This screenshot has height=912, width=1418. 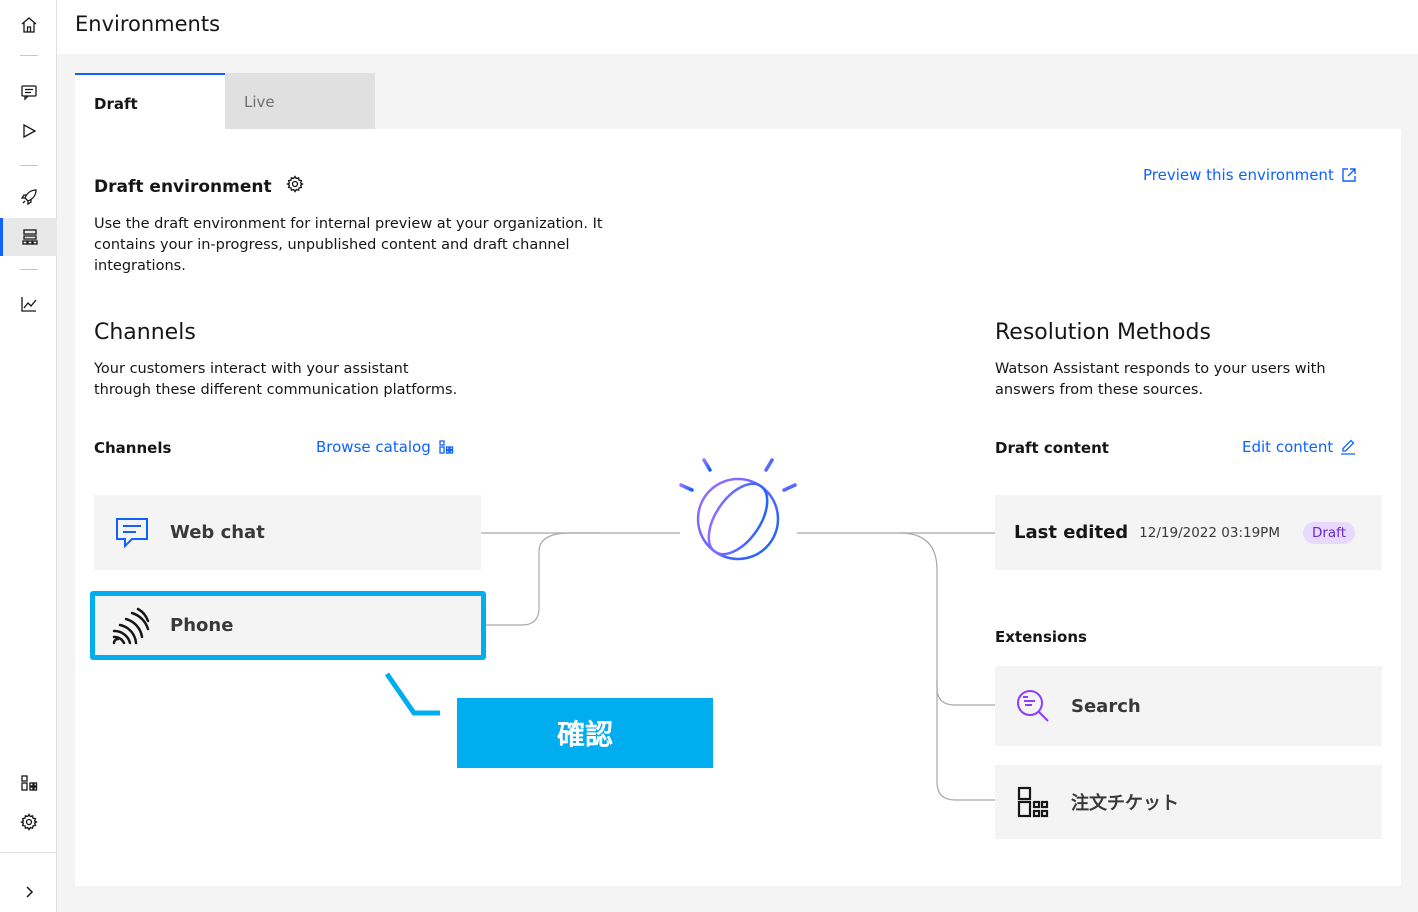 What do you see at coordinates (446, 447) in the screenshot?
I see `catalog-icon` at bounding box center [446, 447].